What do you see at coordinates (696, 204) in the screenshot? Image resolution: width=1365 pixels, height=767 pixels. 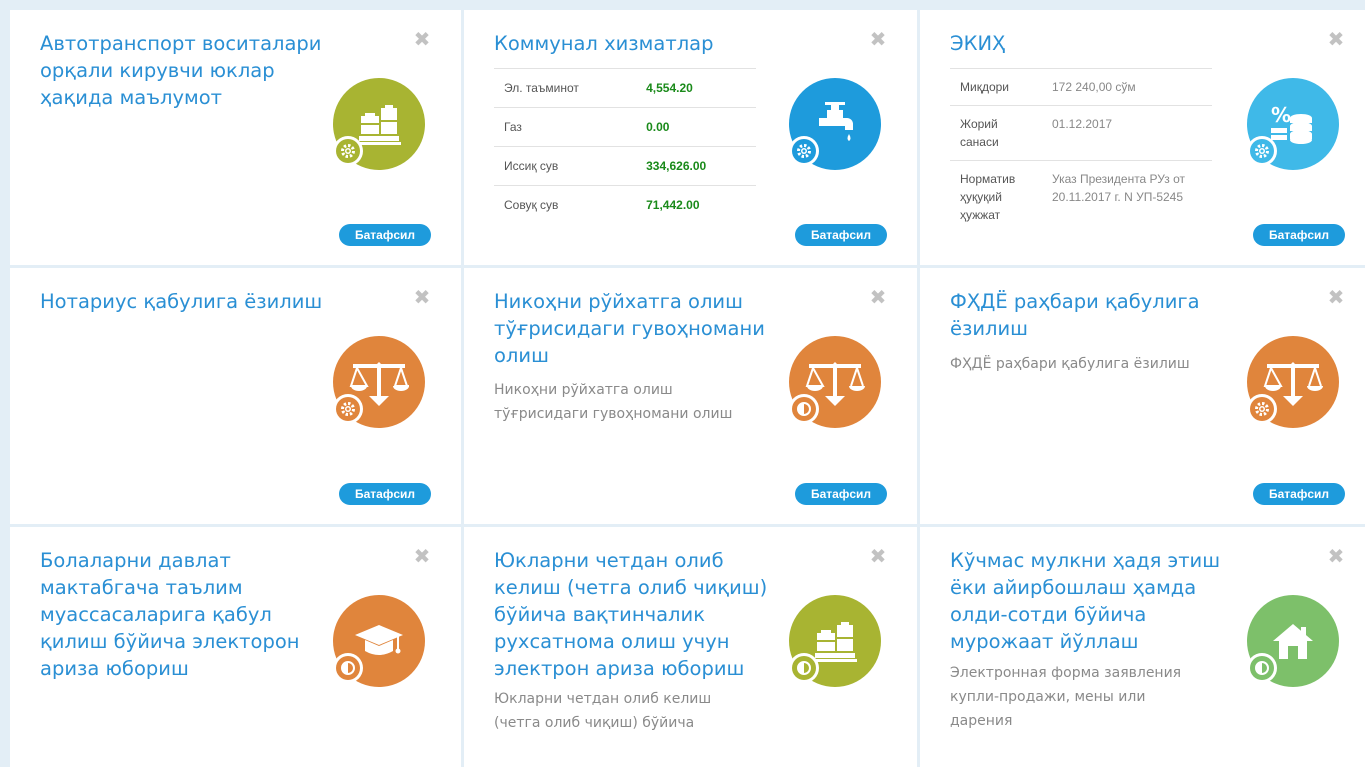 I see `row-value: 71,442.00` at bounding box center [696, 204].